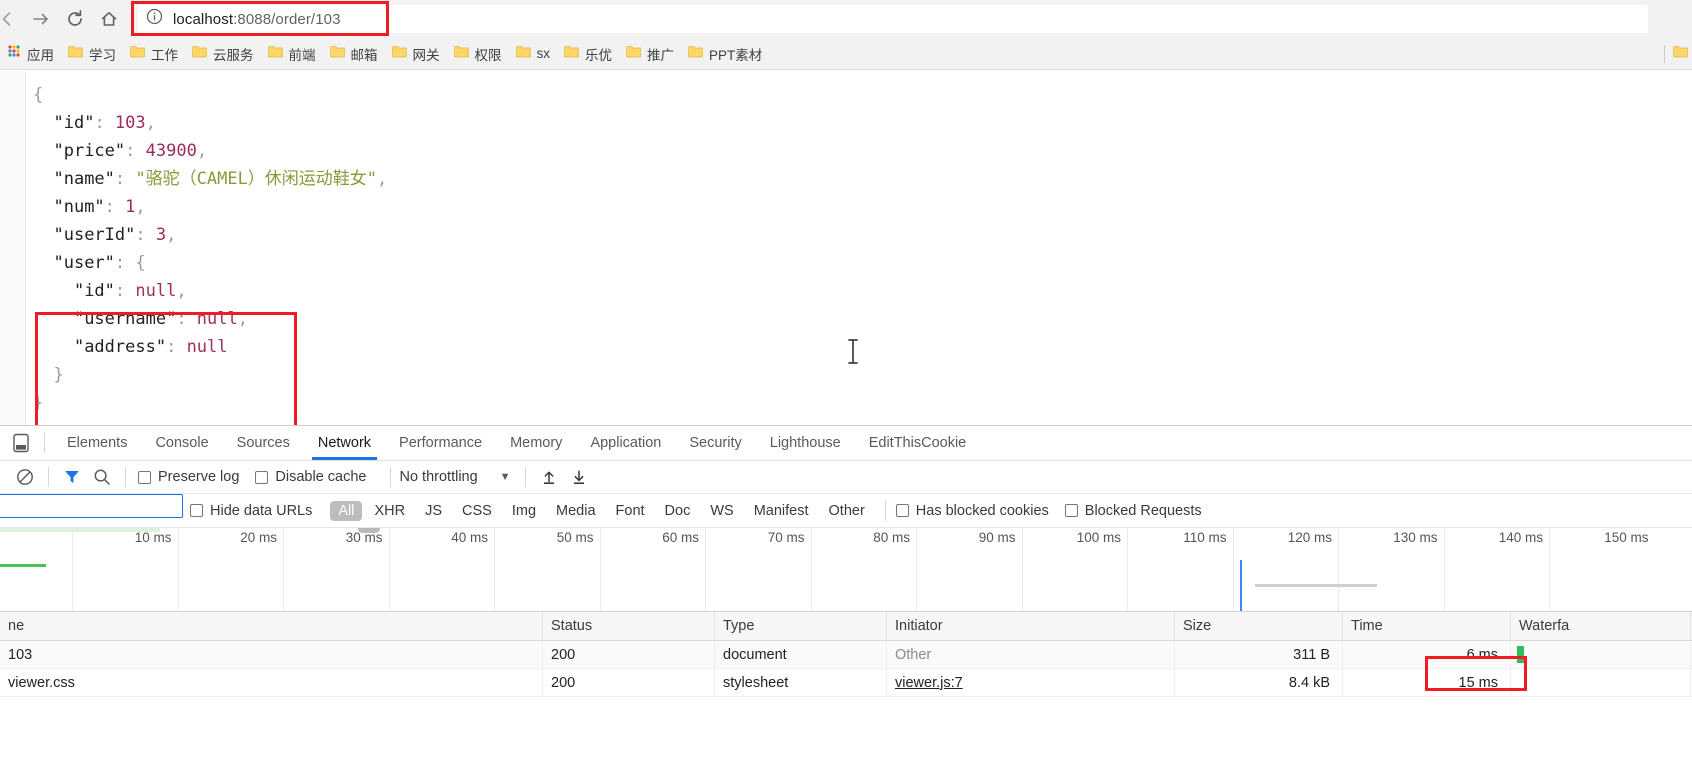 The height and width of the screenshot is (776, 1692). What do you see at coordinates (344, 443) in the screenshot?
I see `tab-network: Network` at bounding box center [344, 443].